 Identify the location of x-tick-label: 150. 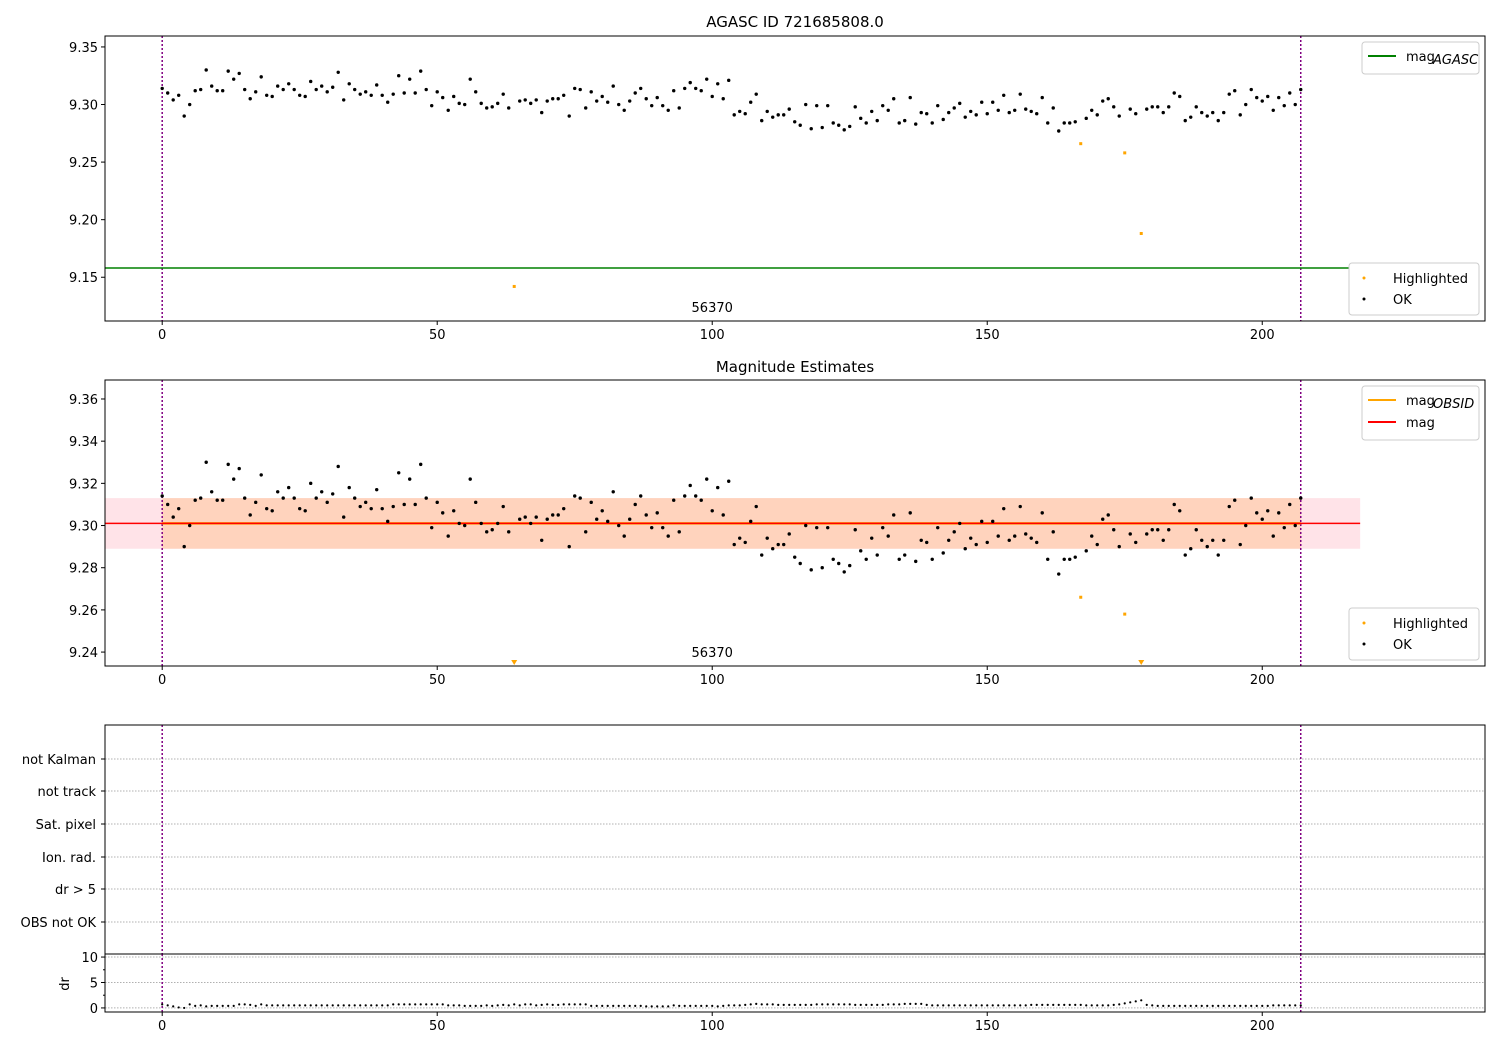
(987, 1026).